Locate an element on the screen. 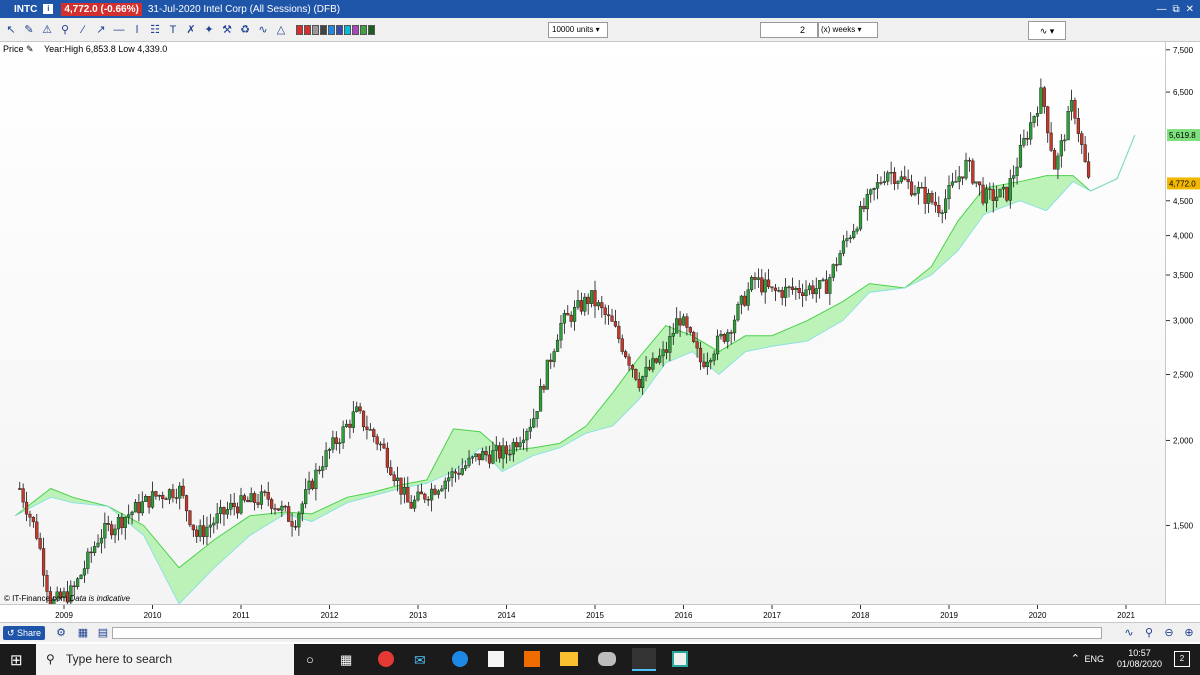 Image resolution: width=1200 pixels, height=675 pixels. vertical-line-icon: ǀ is located at coordinates (137, 30).